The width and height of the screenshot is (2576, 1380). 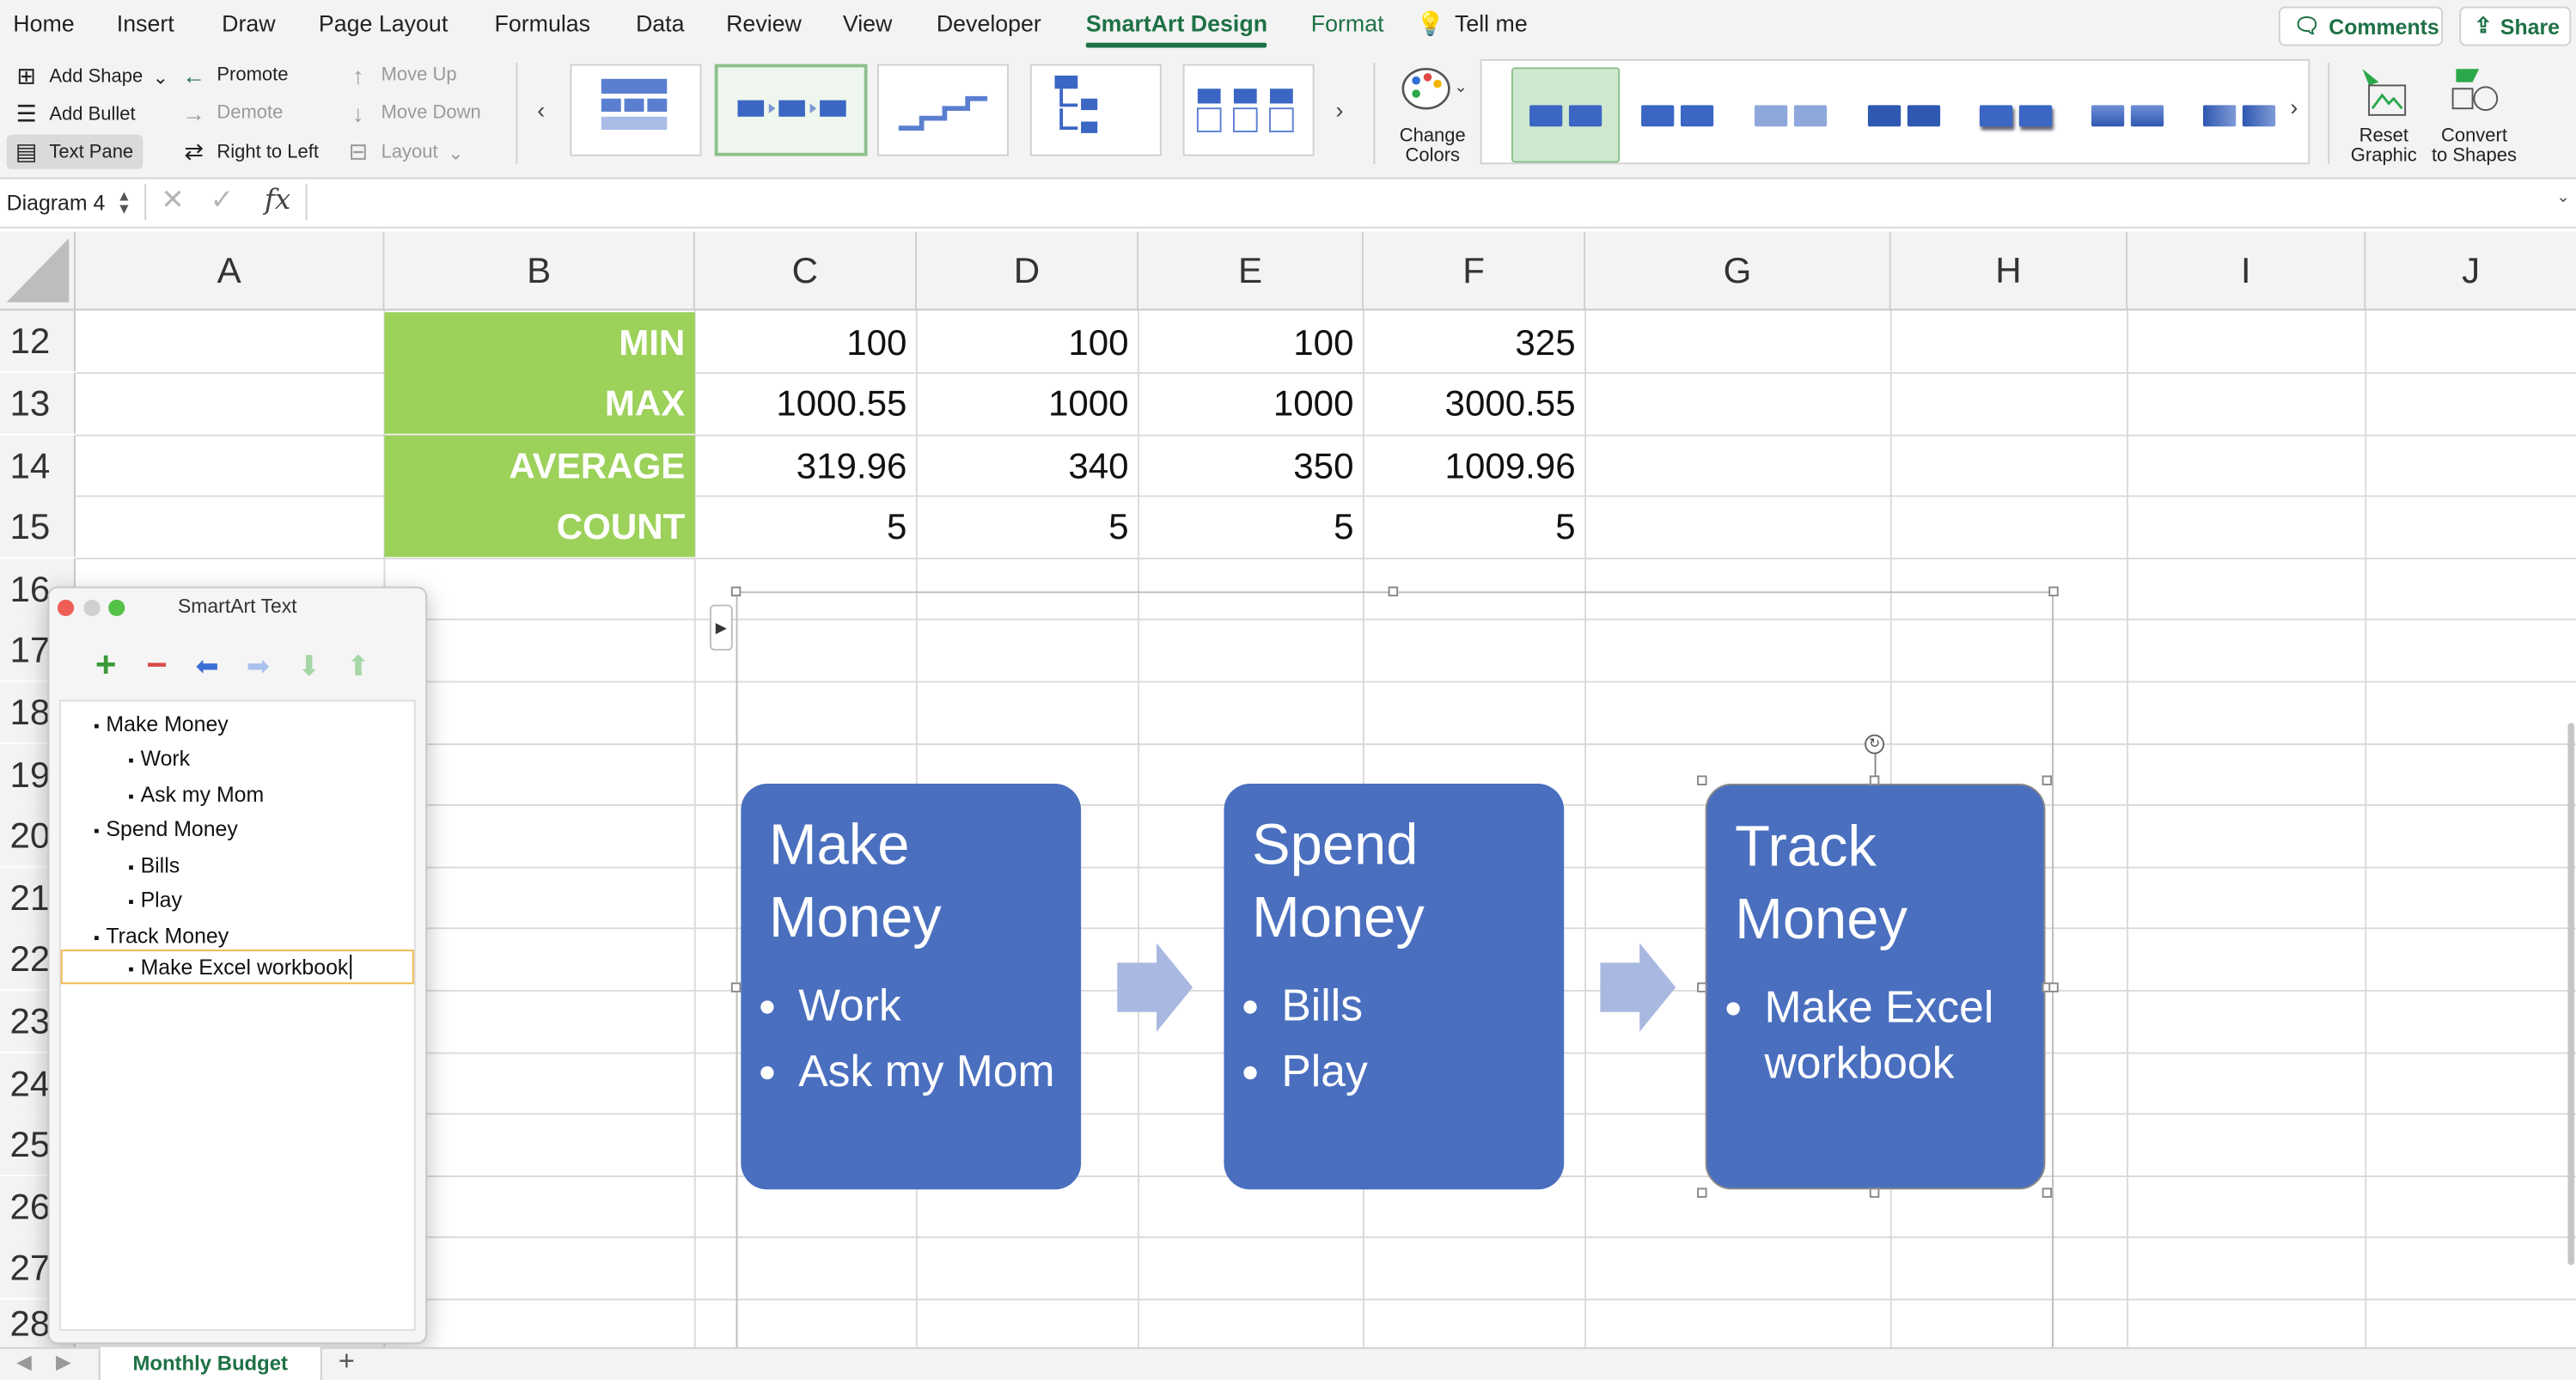 I want to click on column-header-h: H, so click(x=2009, y=270).